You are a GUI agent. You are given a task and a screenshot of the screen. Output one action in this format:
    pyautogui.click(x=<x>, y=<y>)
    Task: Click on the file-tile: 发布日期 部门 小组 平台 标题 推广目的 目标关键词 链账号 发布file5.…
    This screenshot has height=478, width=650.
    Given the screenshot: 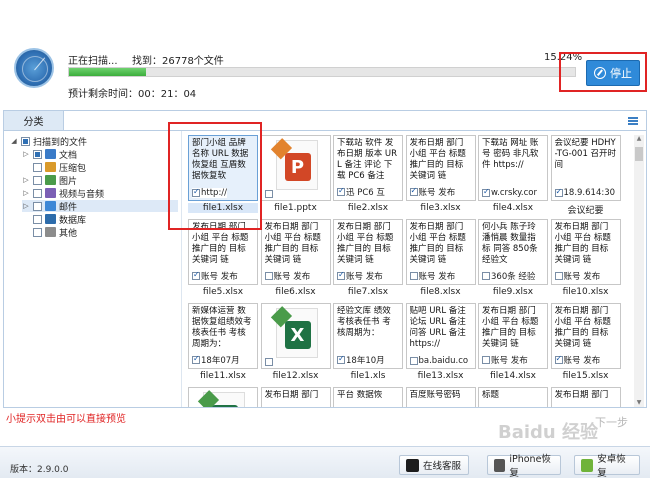 What is the action you would take?
    pyautogui.click(x=223, y=260)
    